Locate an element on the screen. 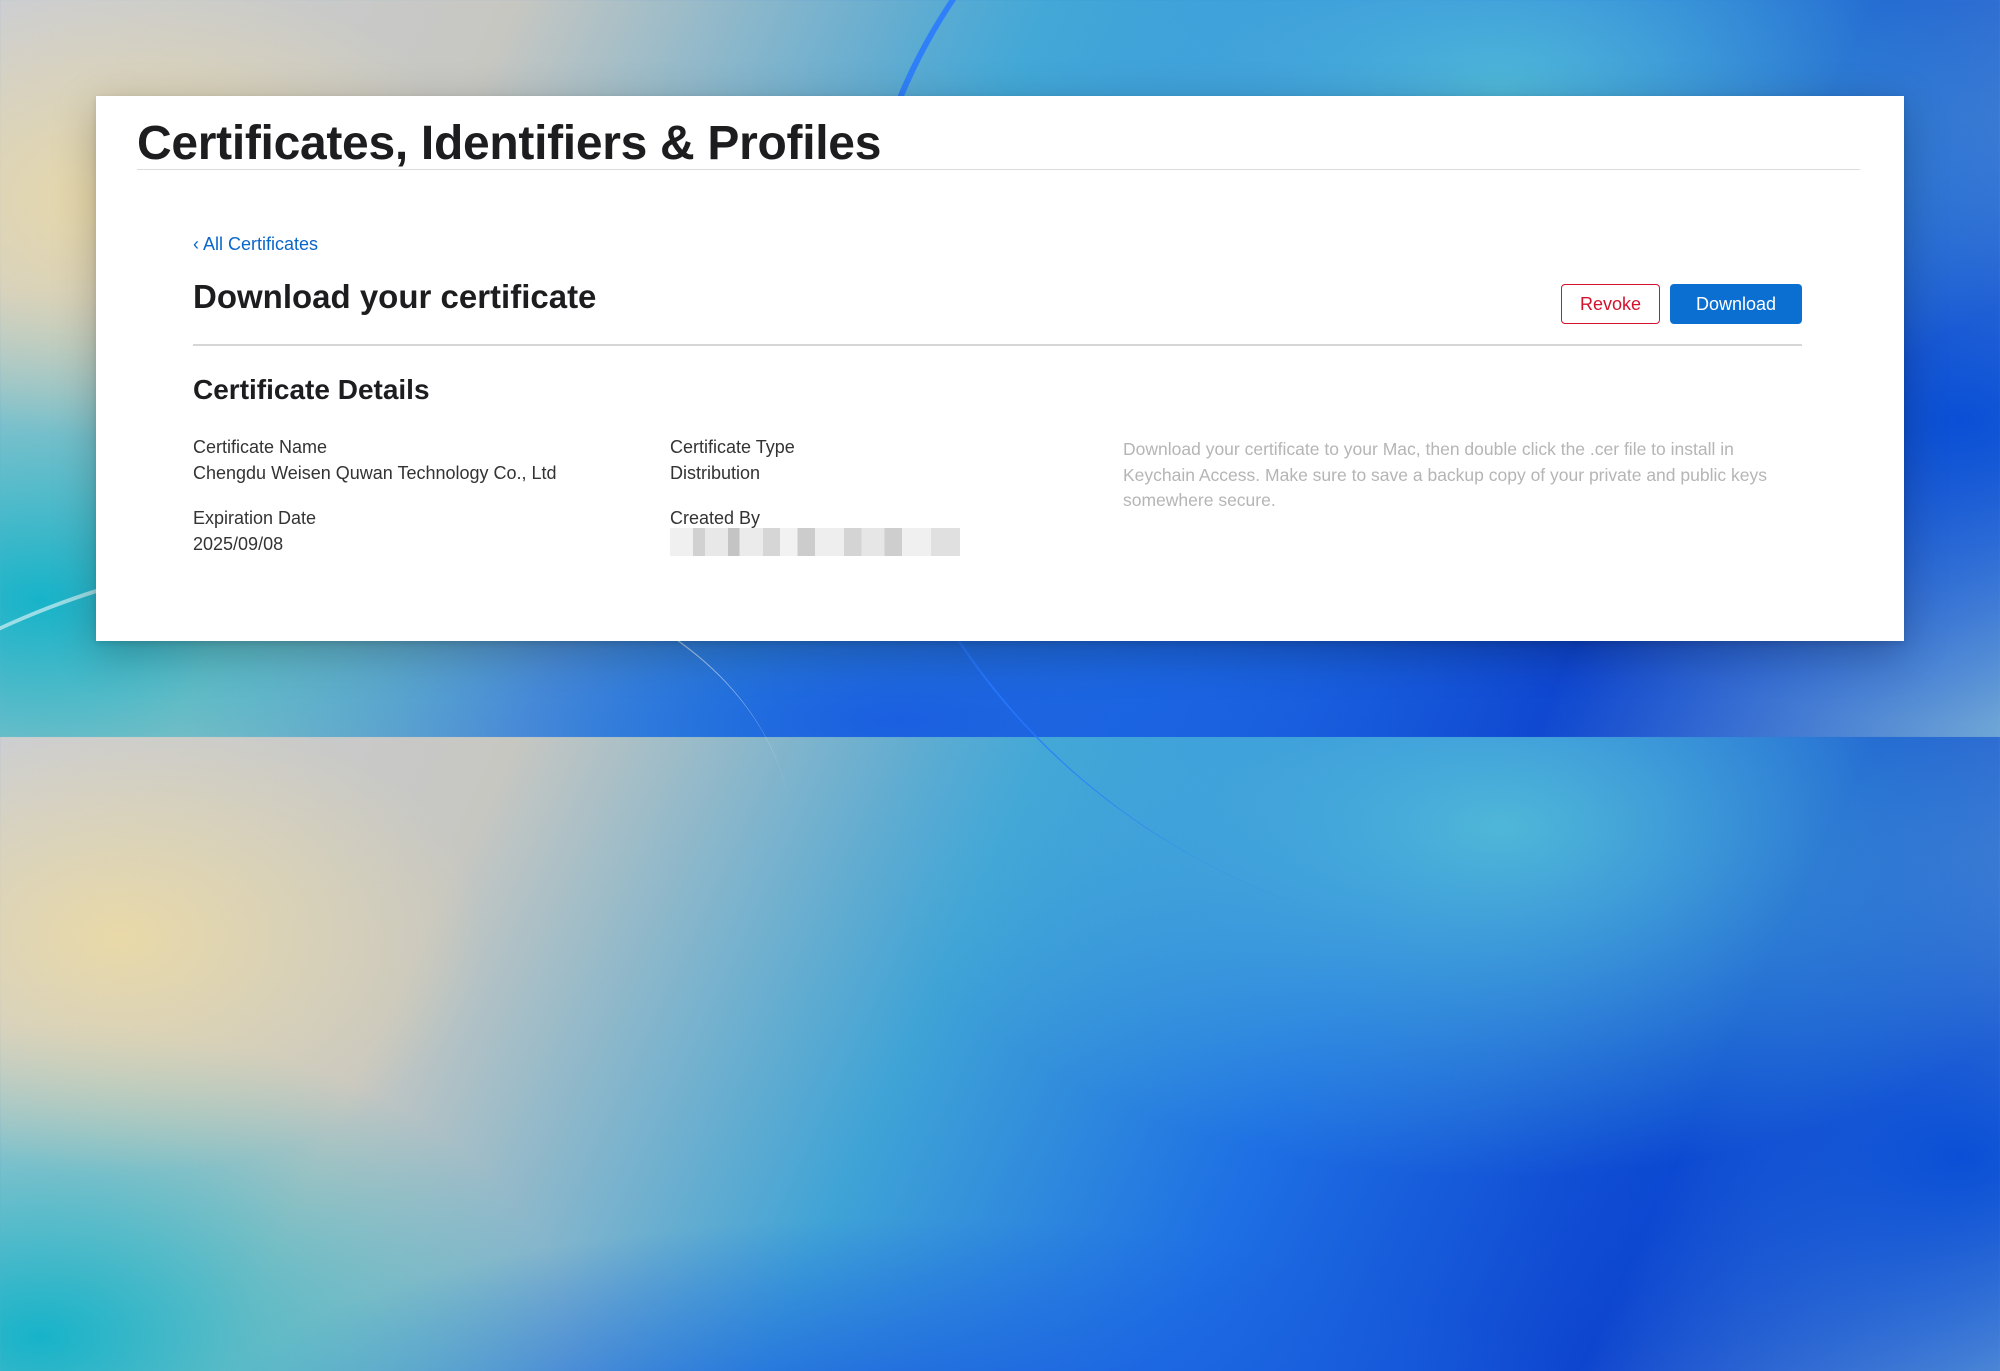 The height and width of the screenshot is (1371, 2000). download-button: Download is located at coordinates (1736, 304).